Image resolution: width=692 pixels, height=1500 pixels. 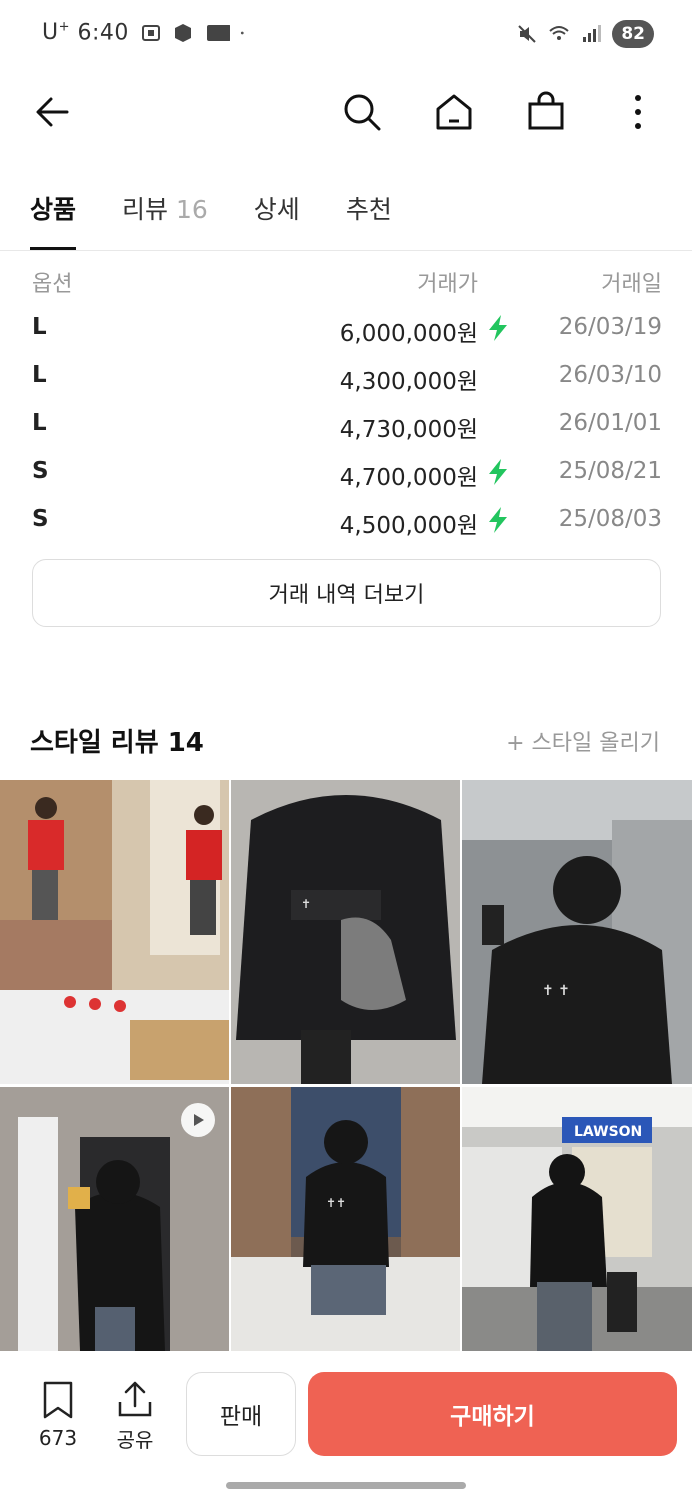 What do you see at coordinates (610, 471) in the screenshot?
I see `row-date: 25/08/21` at bounding box center [610, 471].